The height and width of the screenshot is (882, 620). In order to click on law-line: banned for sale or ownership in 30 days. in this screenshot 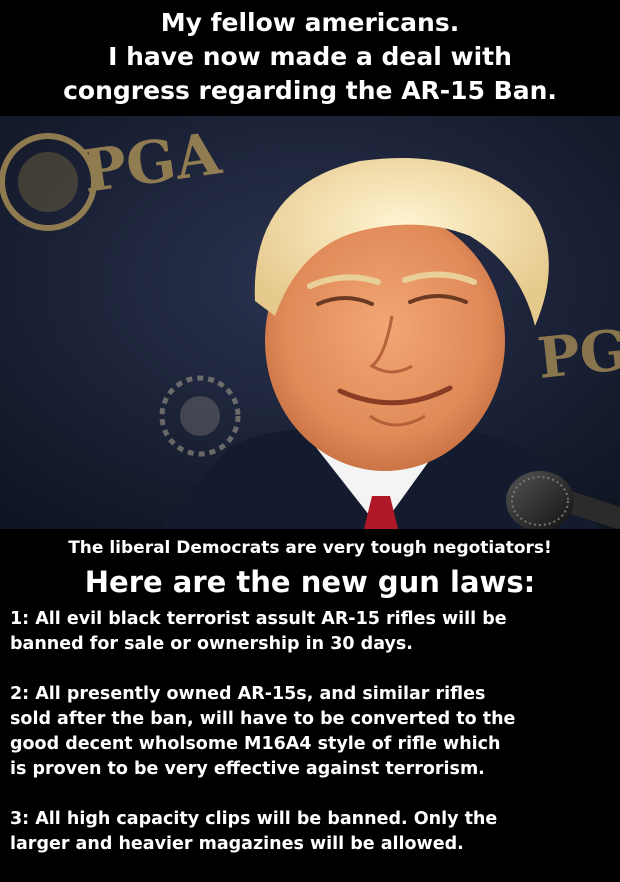, I will do `click(211, 644)`.